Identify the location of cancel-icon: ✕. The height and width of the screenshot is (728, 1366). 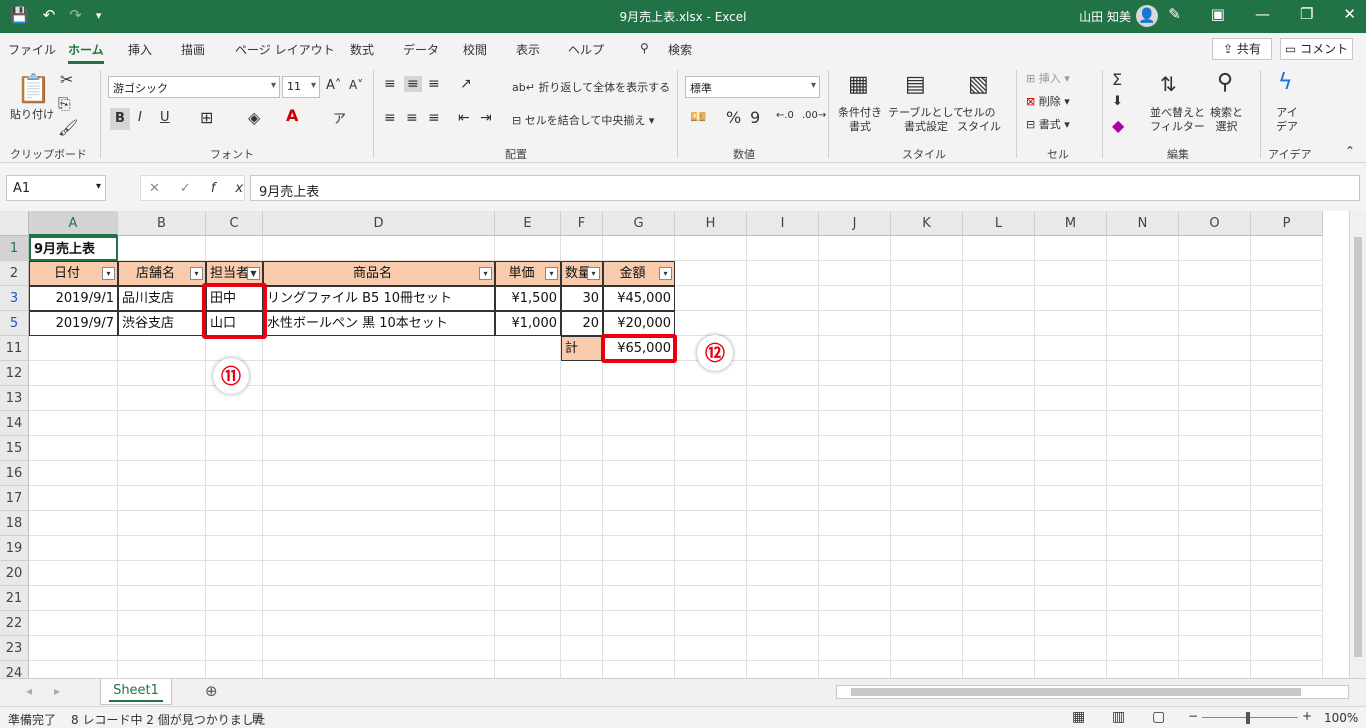
(164, 188).